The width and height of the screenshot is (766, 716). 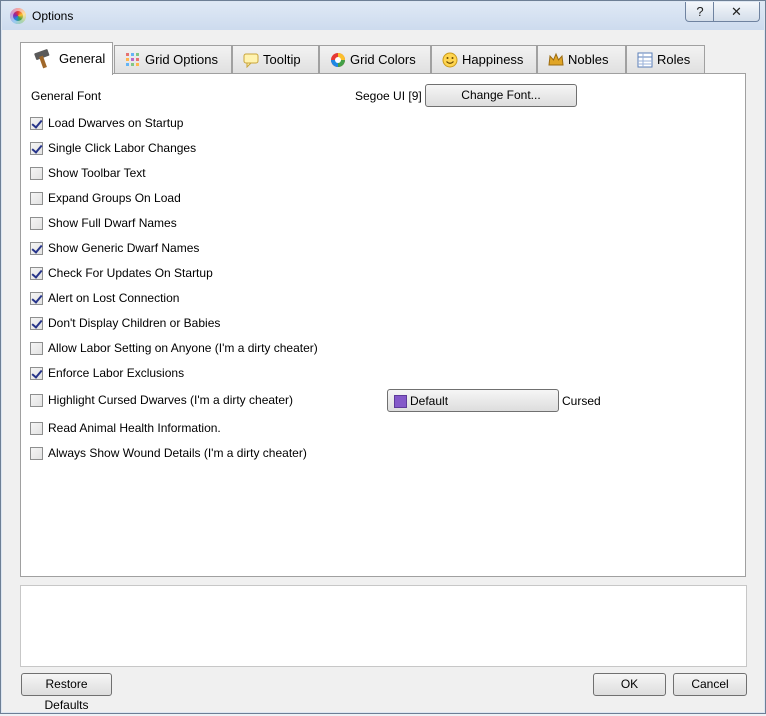 I want to click on option-label: Single Click Labor Changes, so click(x=122, y=148).